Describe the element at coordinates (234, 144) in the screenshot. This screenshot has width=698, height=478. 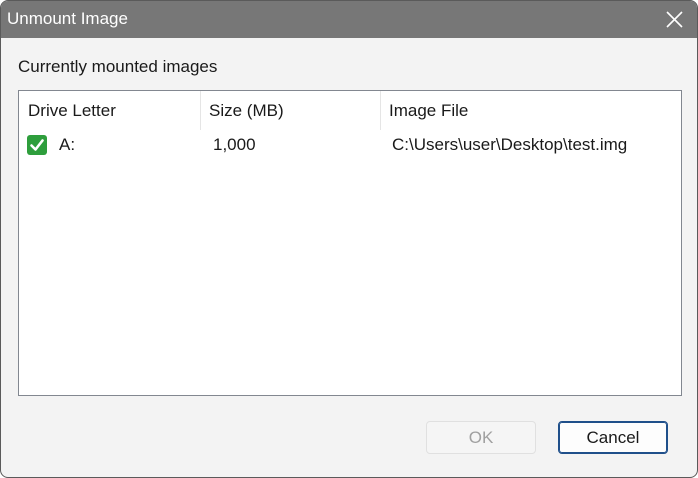
I see `size-cell: 1,000` at that location.